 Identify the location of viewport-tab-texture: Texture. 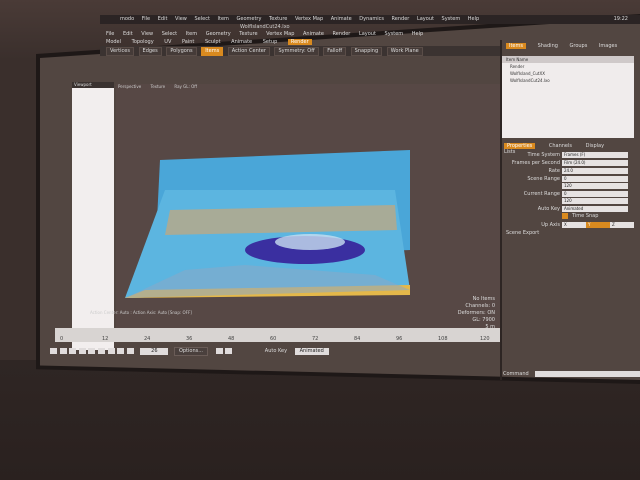
(157, 86).